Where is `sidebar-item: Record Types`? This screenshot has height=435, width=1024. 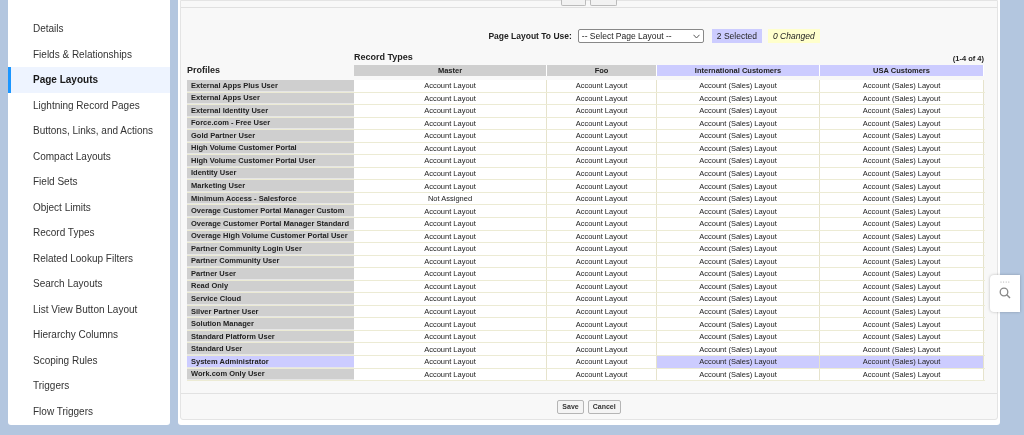 sidebar-item: Record Types is located at coordinates (89, 233).